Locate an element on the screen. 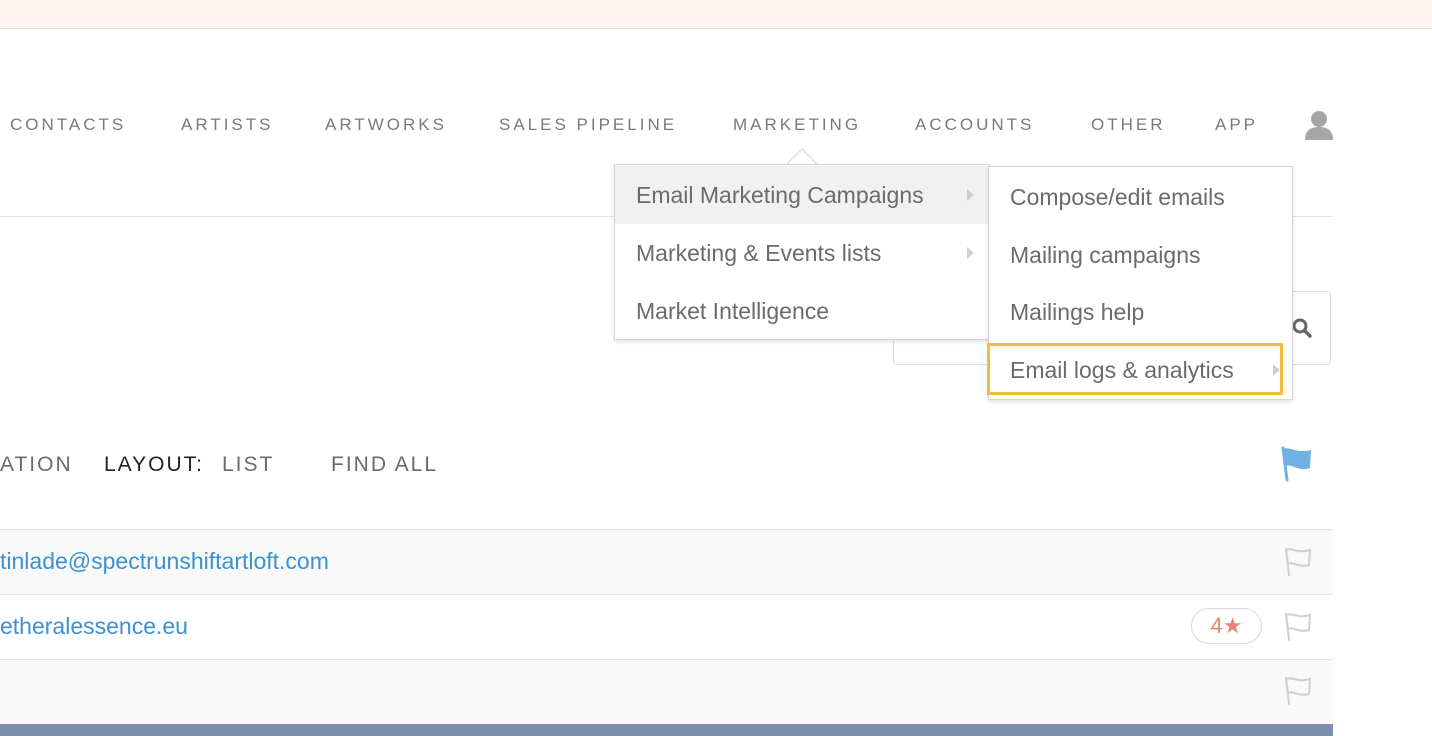 The width and height of the screenshot is (1432, 736). find-all-button: FIND ALL is located at coordinates (384, 465).